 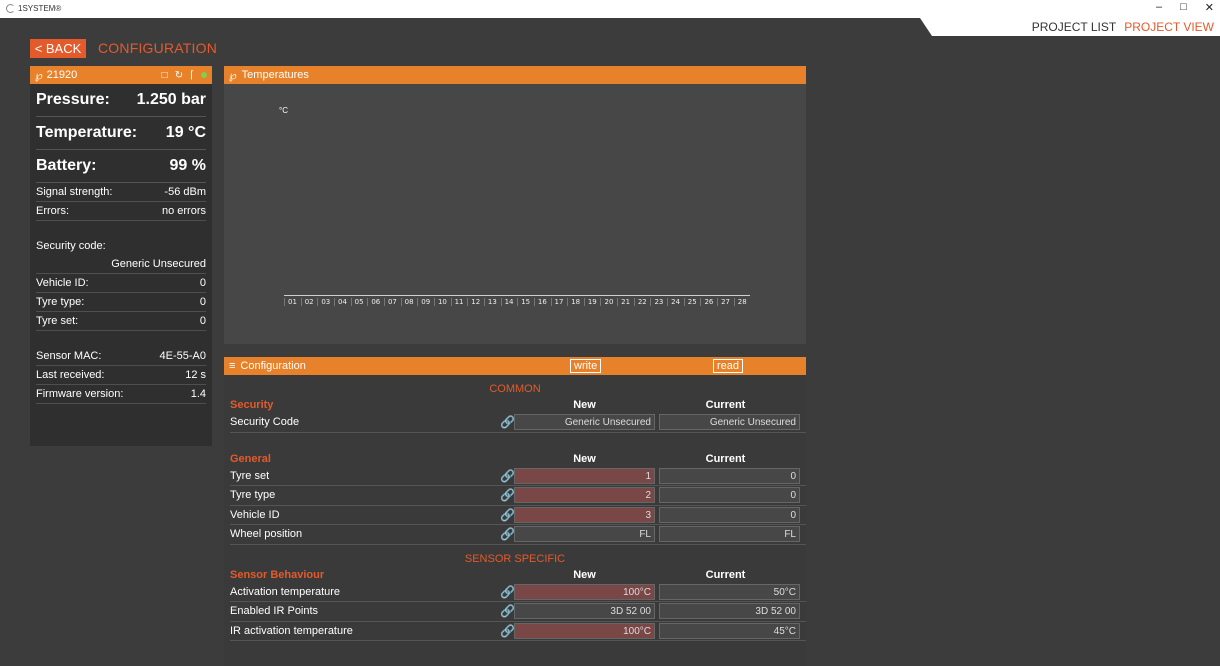 What do you see at coordinates (584, 495) in the screenshot?
I see `config-new-value: 2` at bounding box center [584, 495].